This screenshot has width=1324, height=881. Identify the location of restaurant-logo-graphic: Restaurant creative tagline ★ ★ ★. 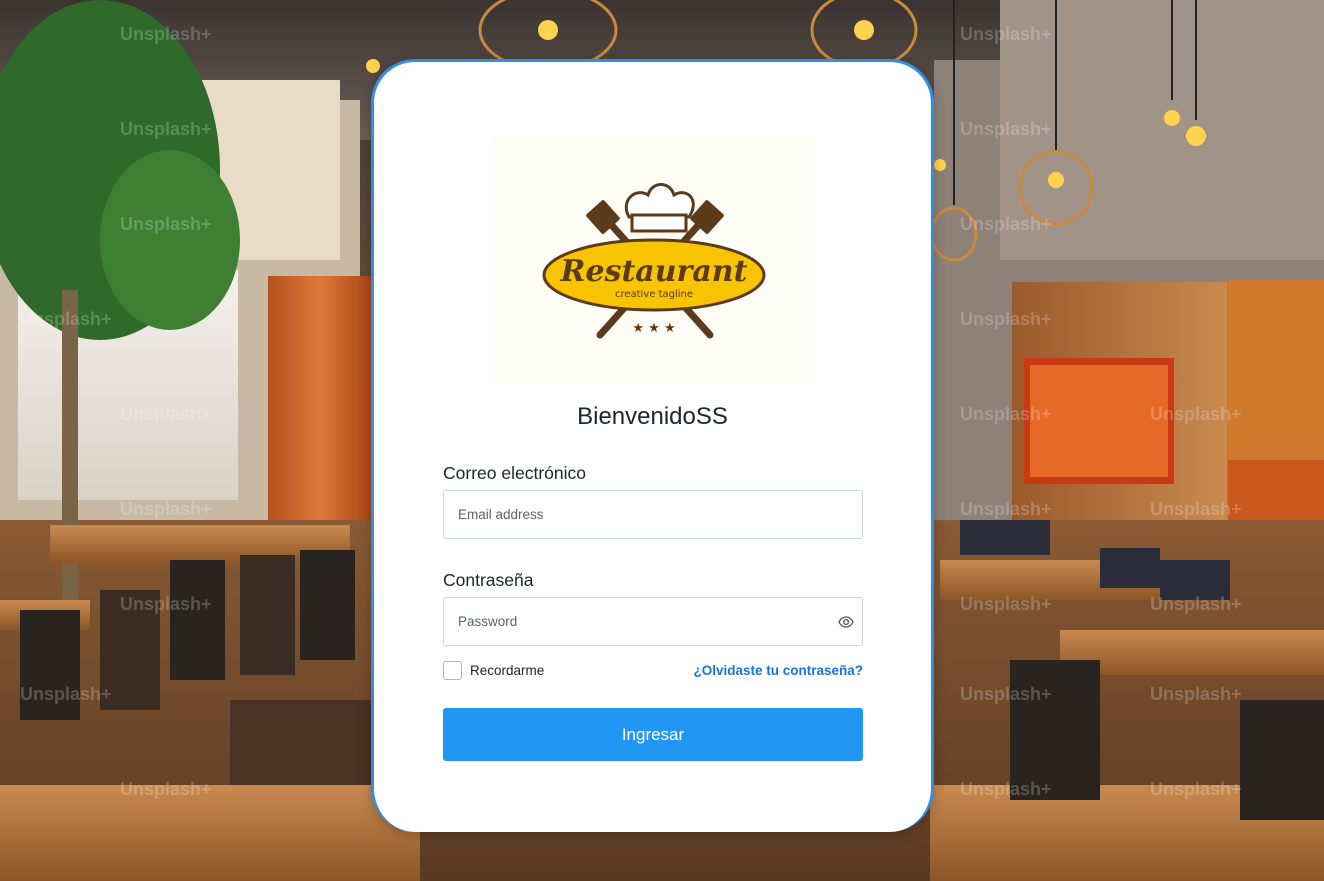
(654, 261).